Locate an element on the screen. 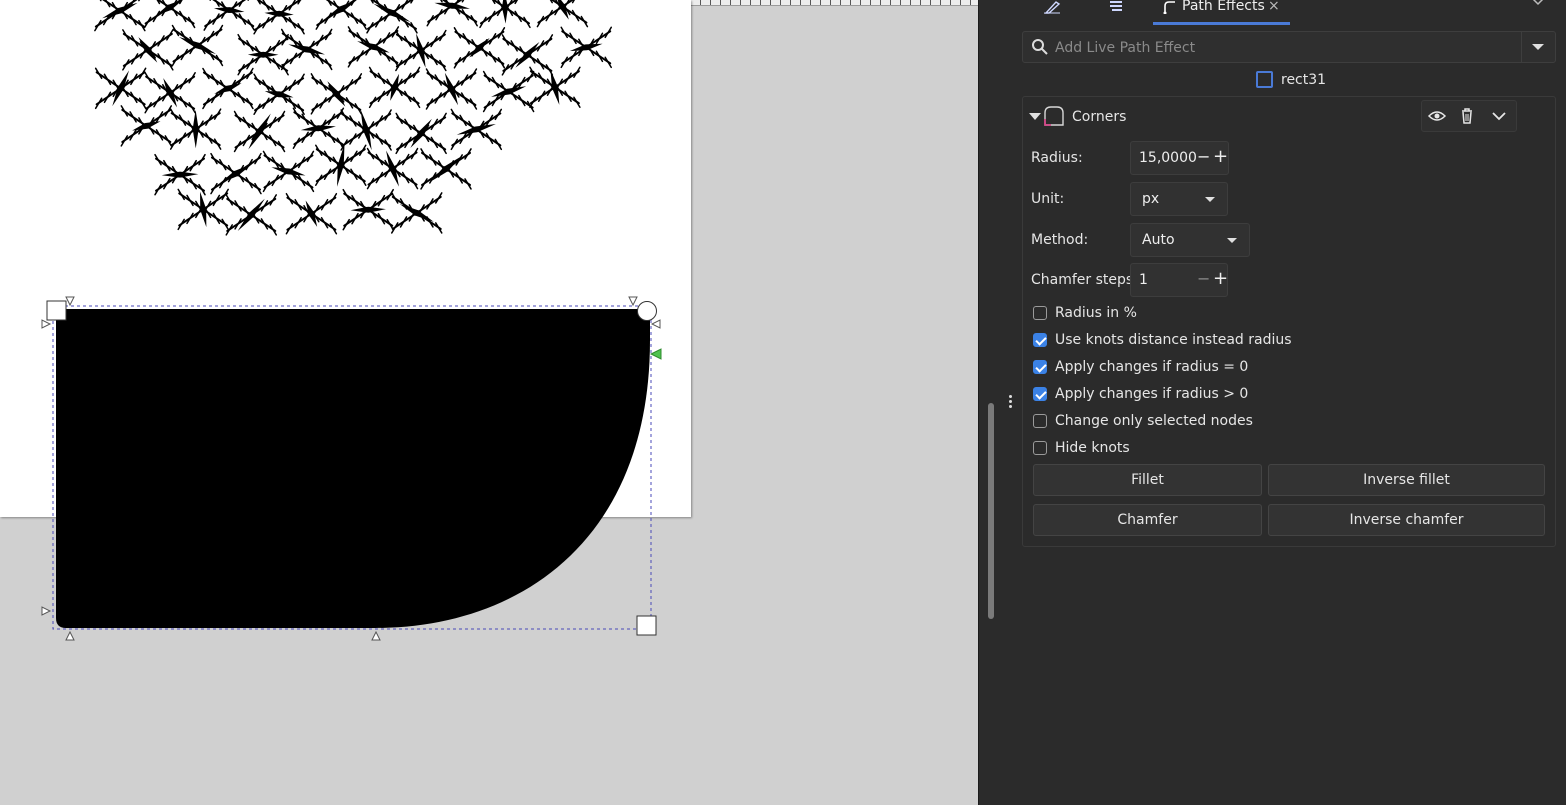  inverse-fillet-button: Inverse fillet is located at coordinates (1406, 480).